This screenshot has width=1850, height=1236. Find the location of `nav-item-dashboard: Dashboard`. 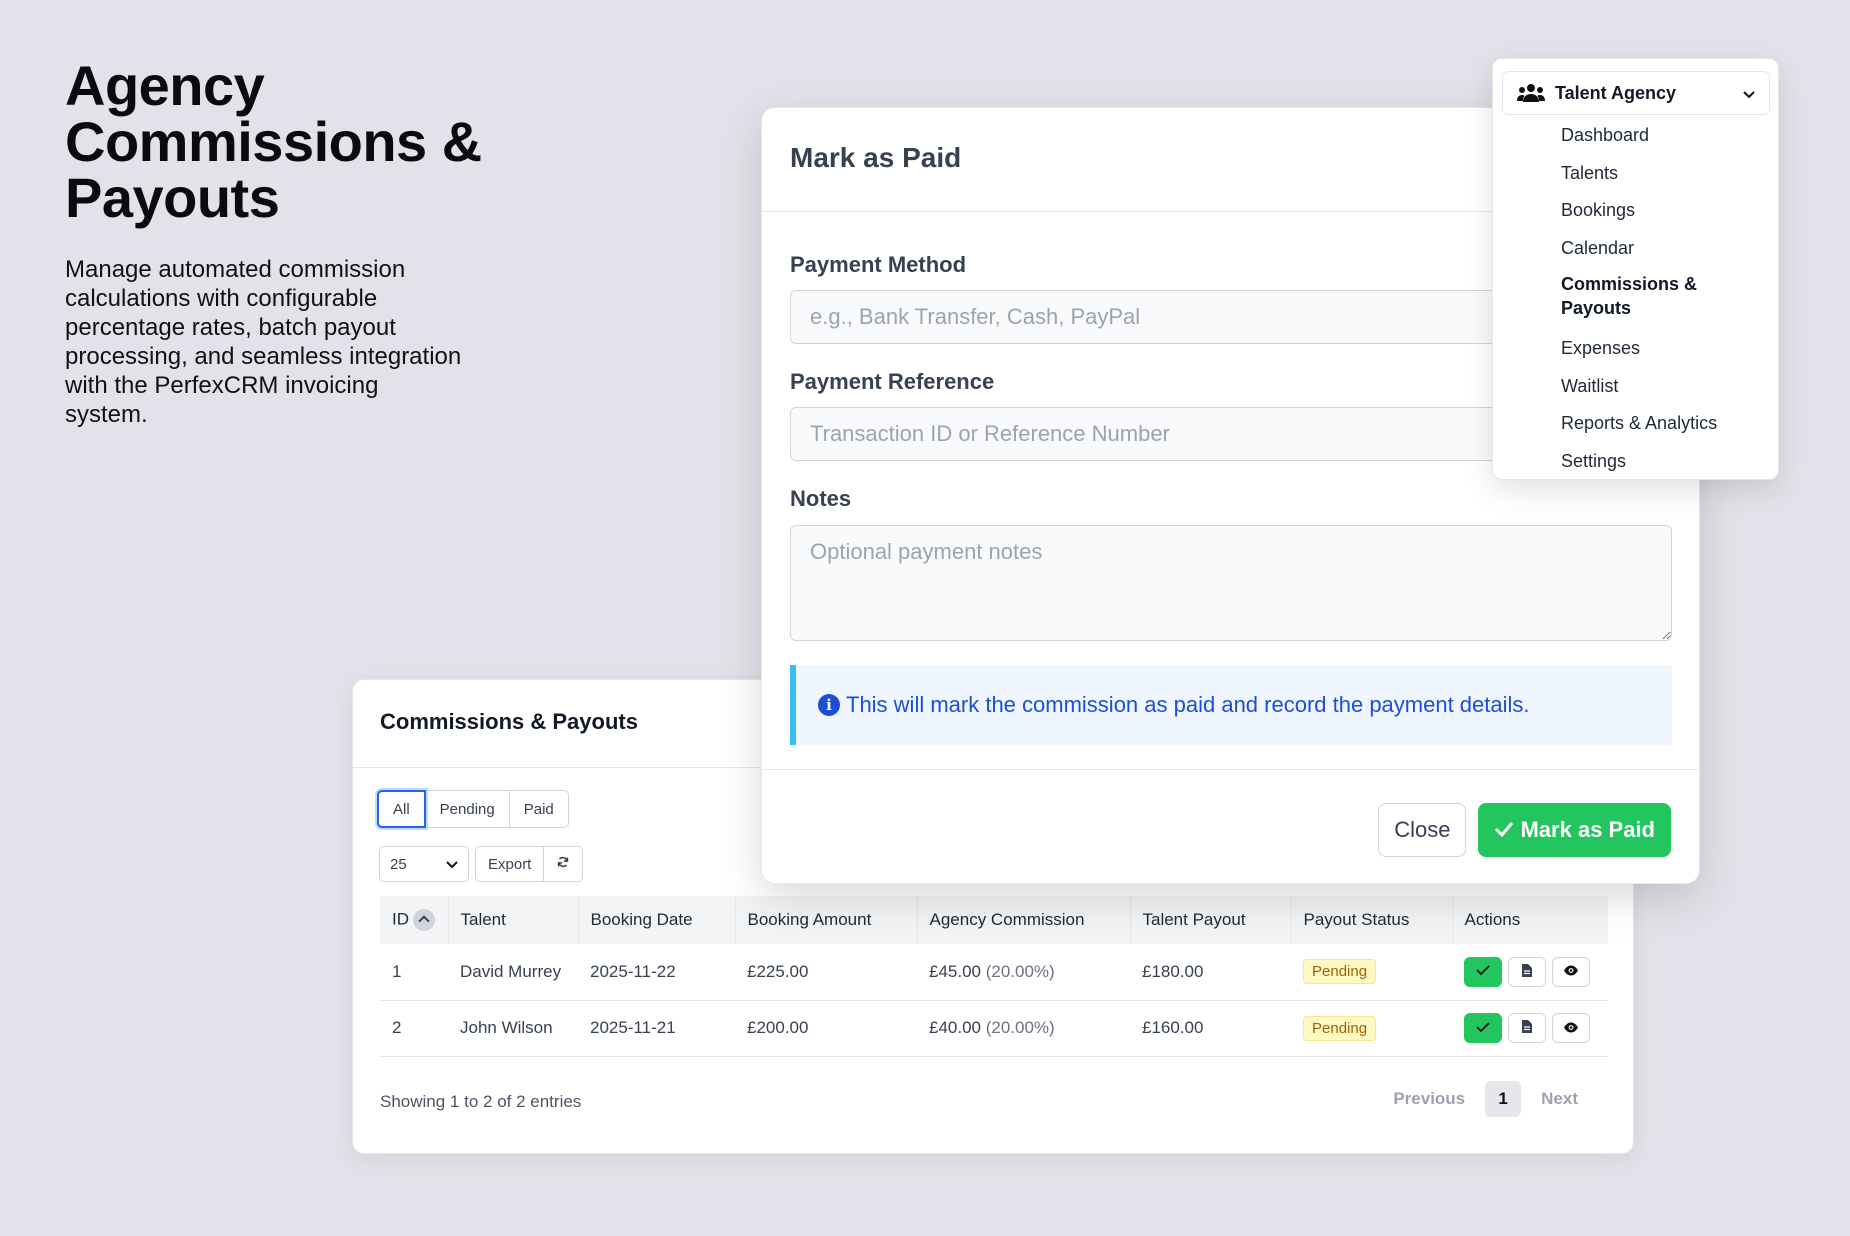

nav-item-dashboard: Dashboard is located at coordinates (1646, 141).